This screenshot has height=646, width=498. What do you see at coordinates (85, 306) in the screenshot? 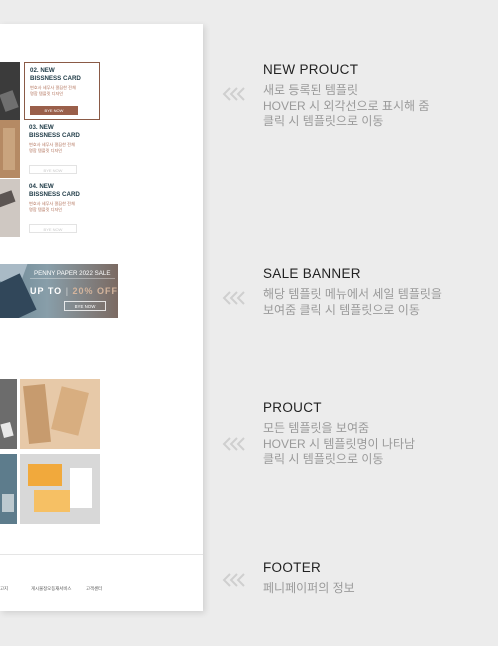
I see `banner-buy-button: BYE NOW` at bounding box center [85, 306].